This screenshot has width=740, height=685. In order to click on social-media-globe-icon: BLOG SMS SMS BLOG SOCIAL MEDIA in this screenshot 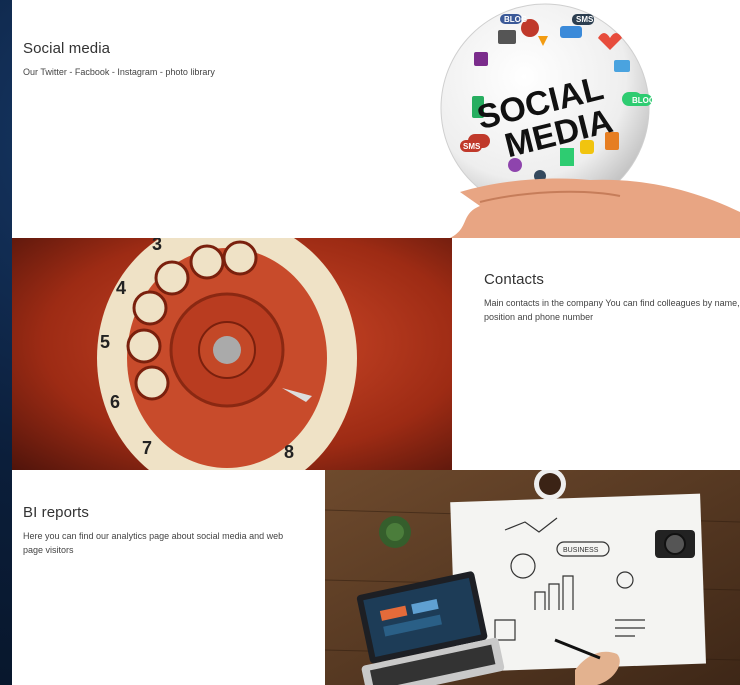, I will do `click(590, 120)`.